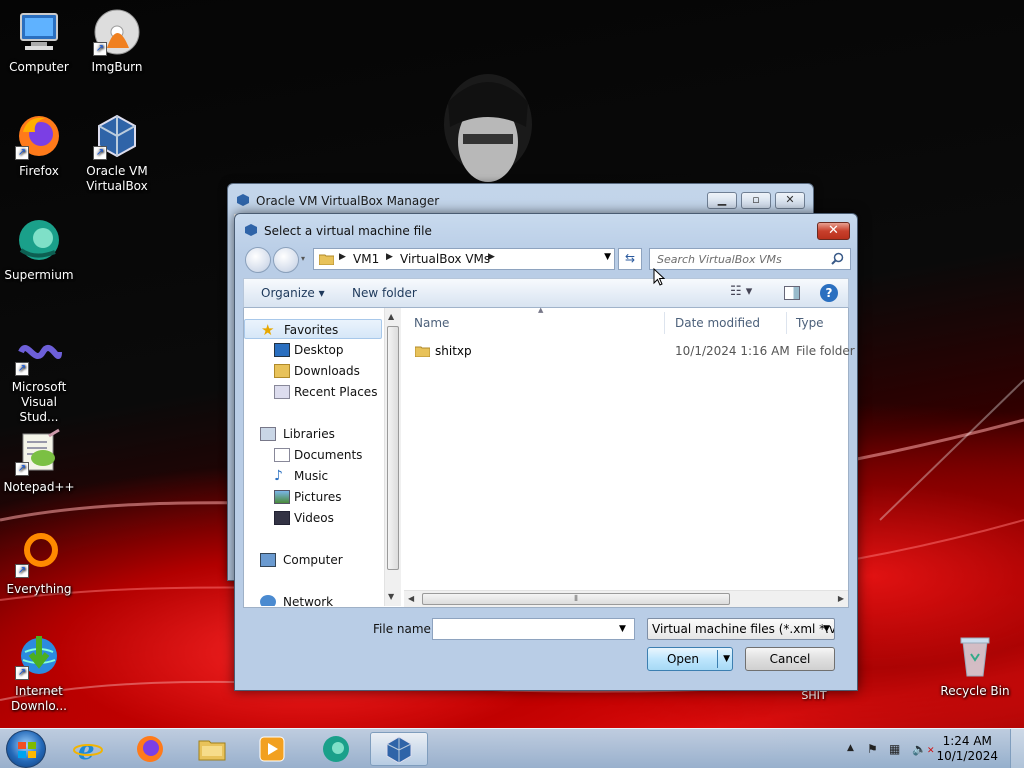  What do you see at coordinates (22, 673) in the screenshot?
I see `shortcut-arrow-icon: ↗` at bounding box center [22, 673].